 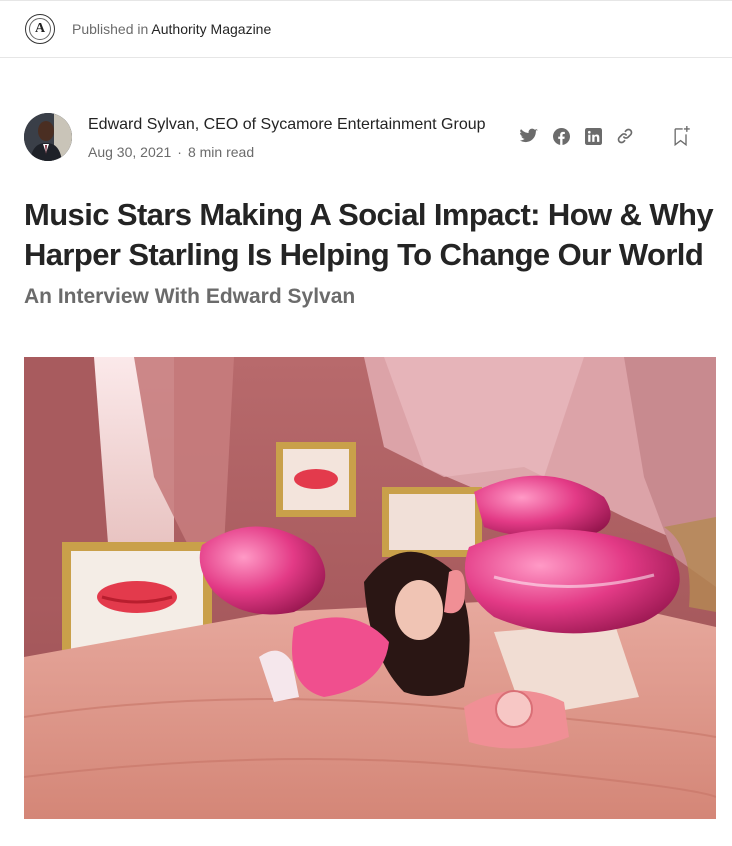 What do you see at coordinates (48, 137) in the screenshot?
I see `author-avatar` at bounding box center [48, 137].